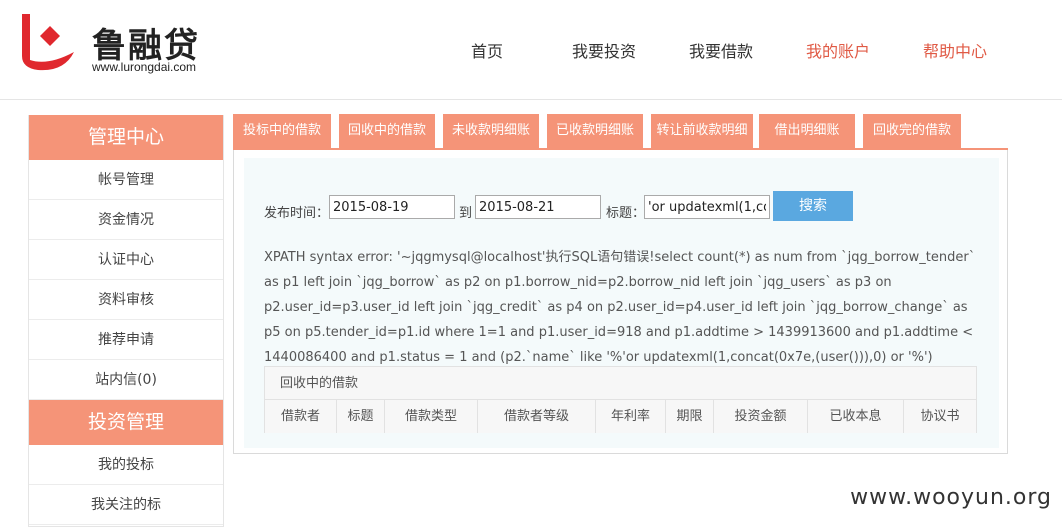 The height and width of the screenshot is (527, 1062). Describe the element at coordinates (838, 50) in the screenshot. I see `nav-my-account: 我的账户` at that location.